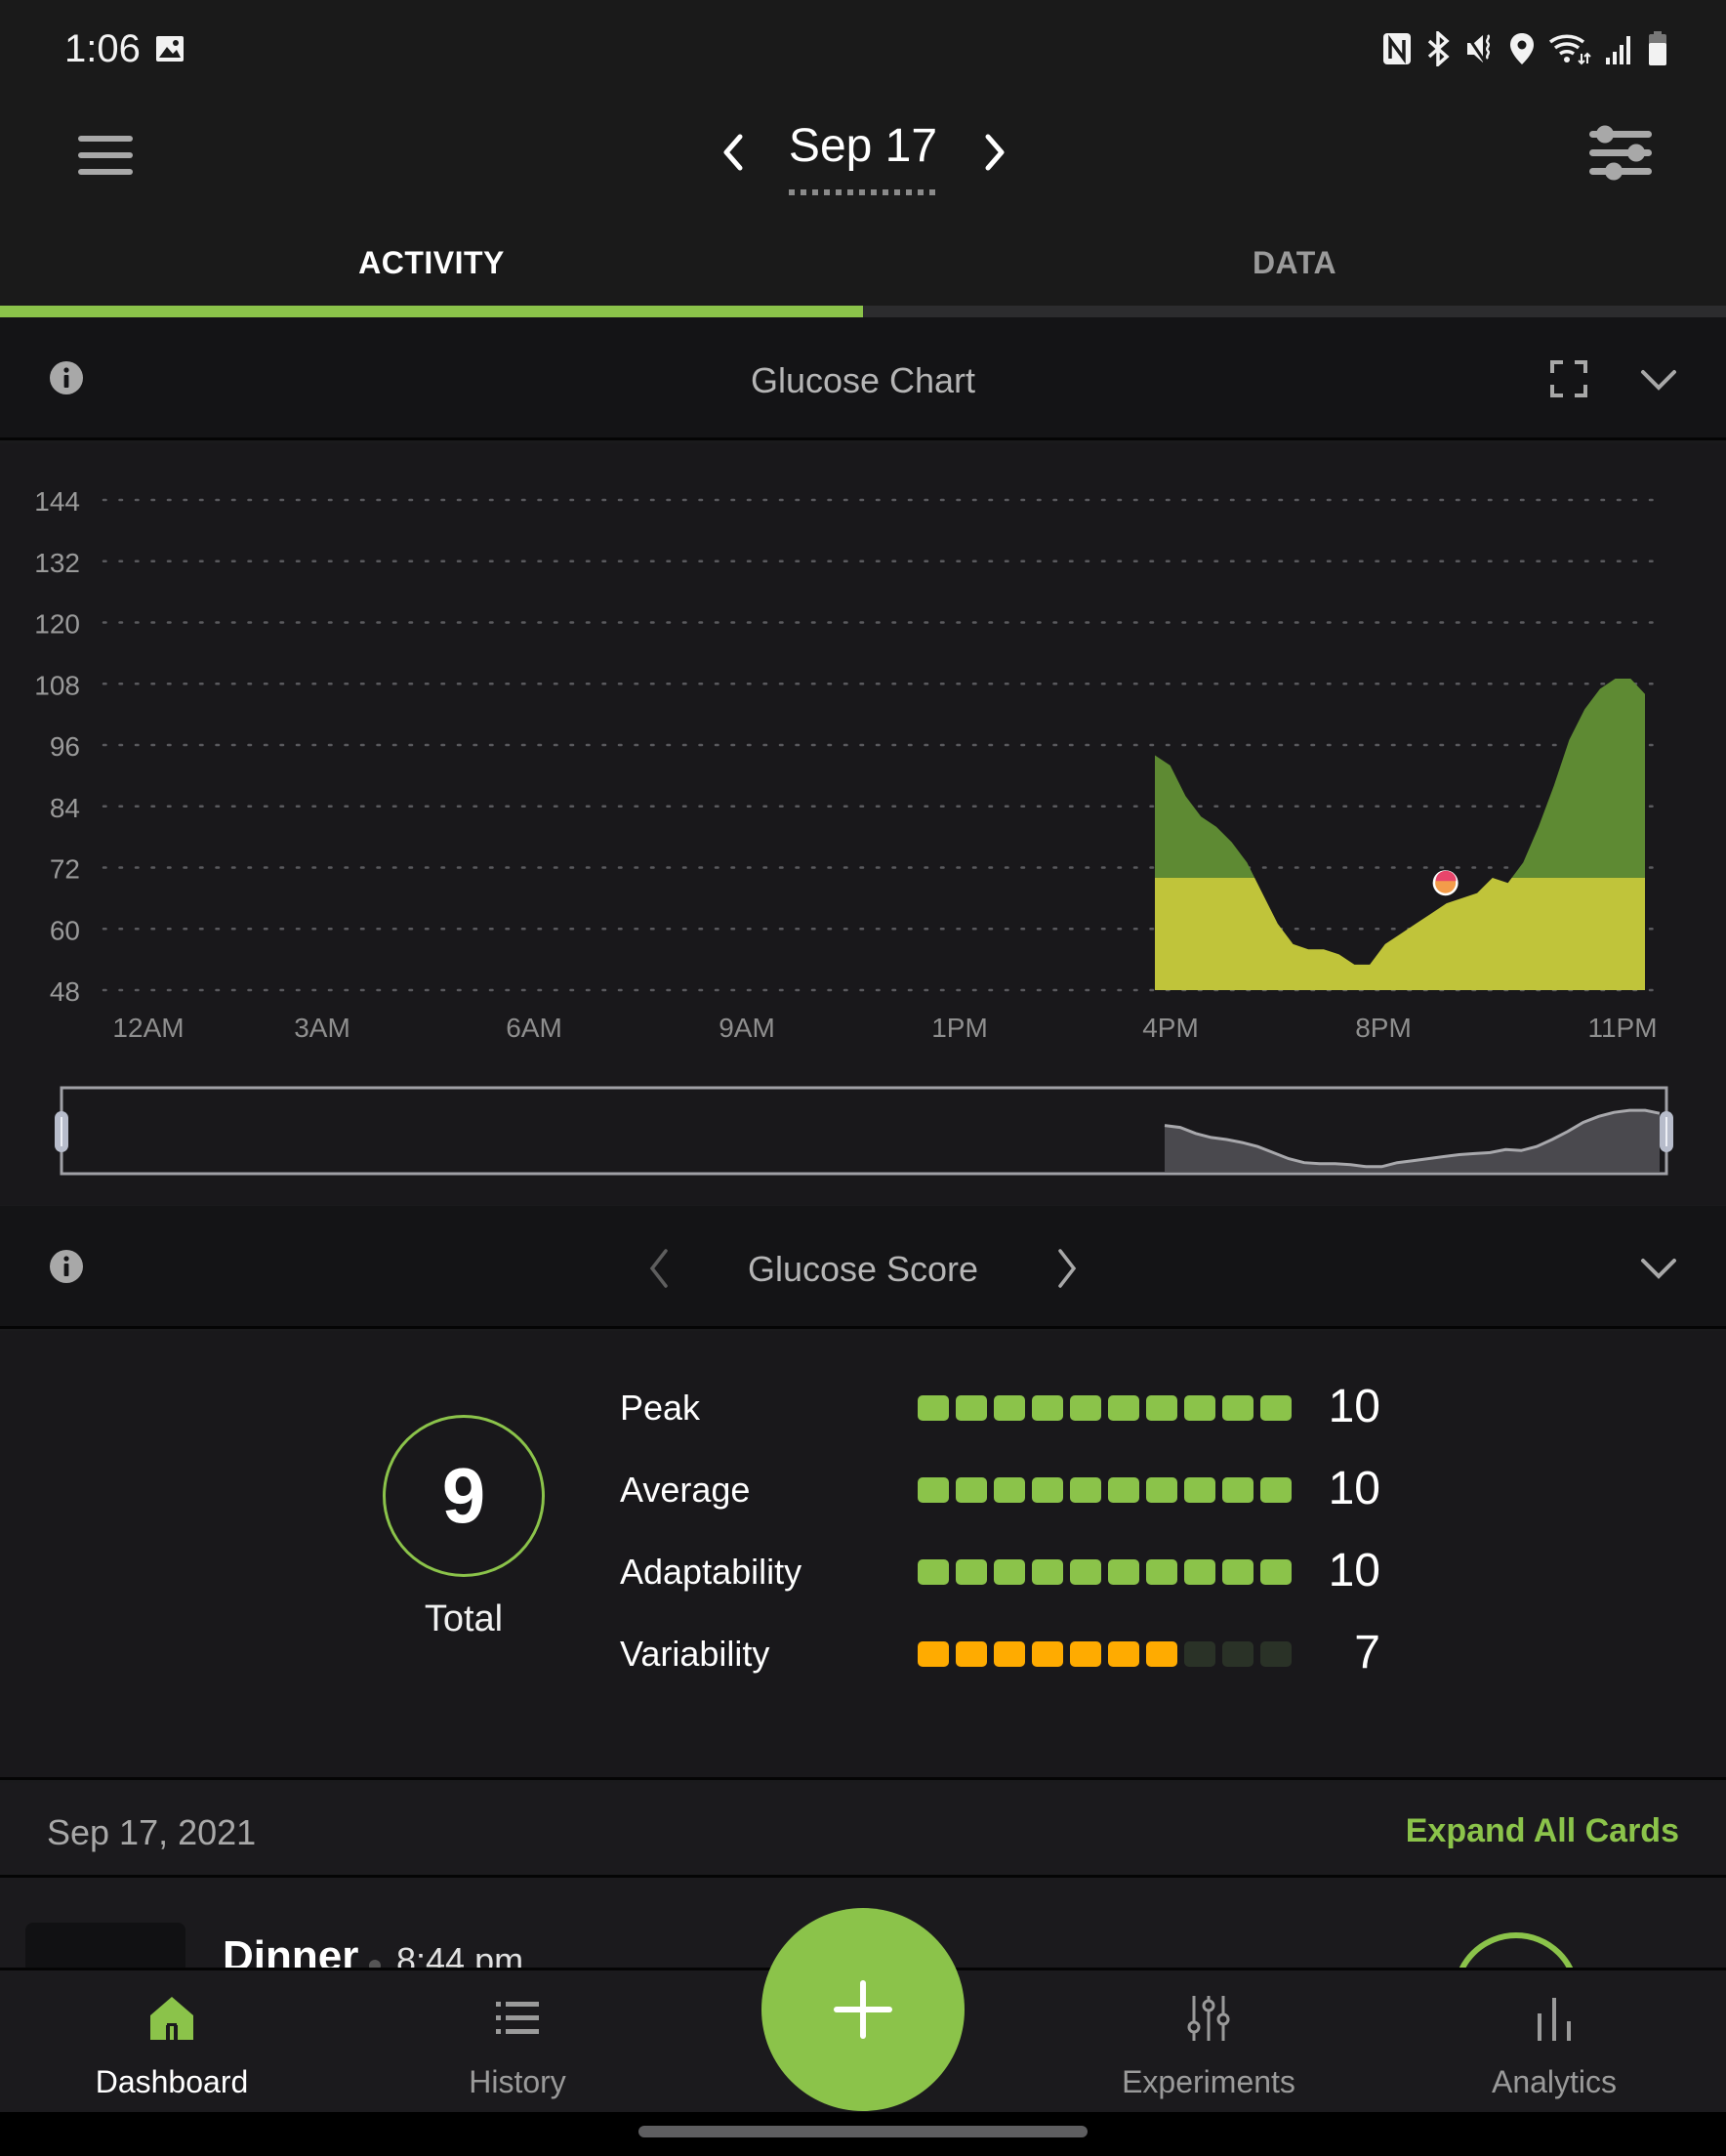  I want to click on date-picker: Sep 17, so click(863, 146).